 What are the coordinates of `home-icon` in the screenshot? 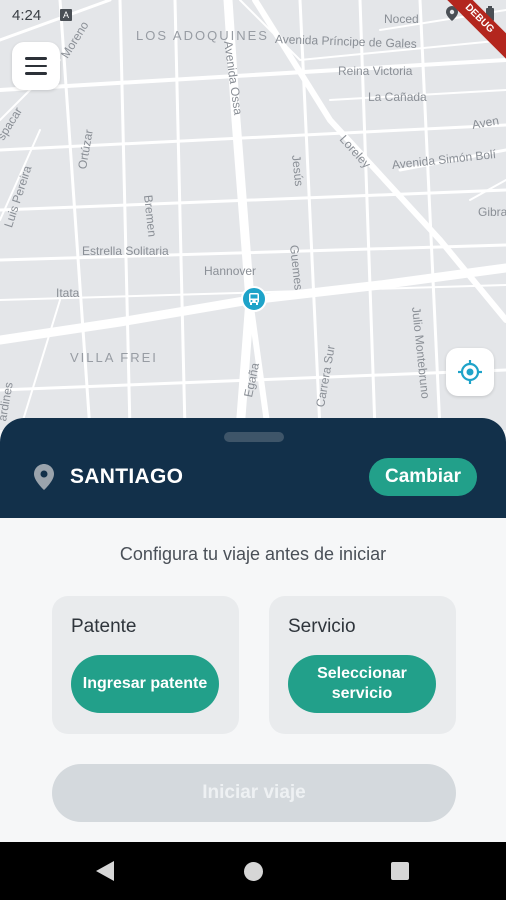 It's located at (253, 871).